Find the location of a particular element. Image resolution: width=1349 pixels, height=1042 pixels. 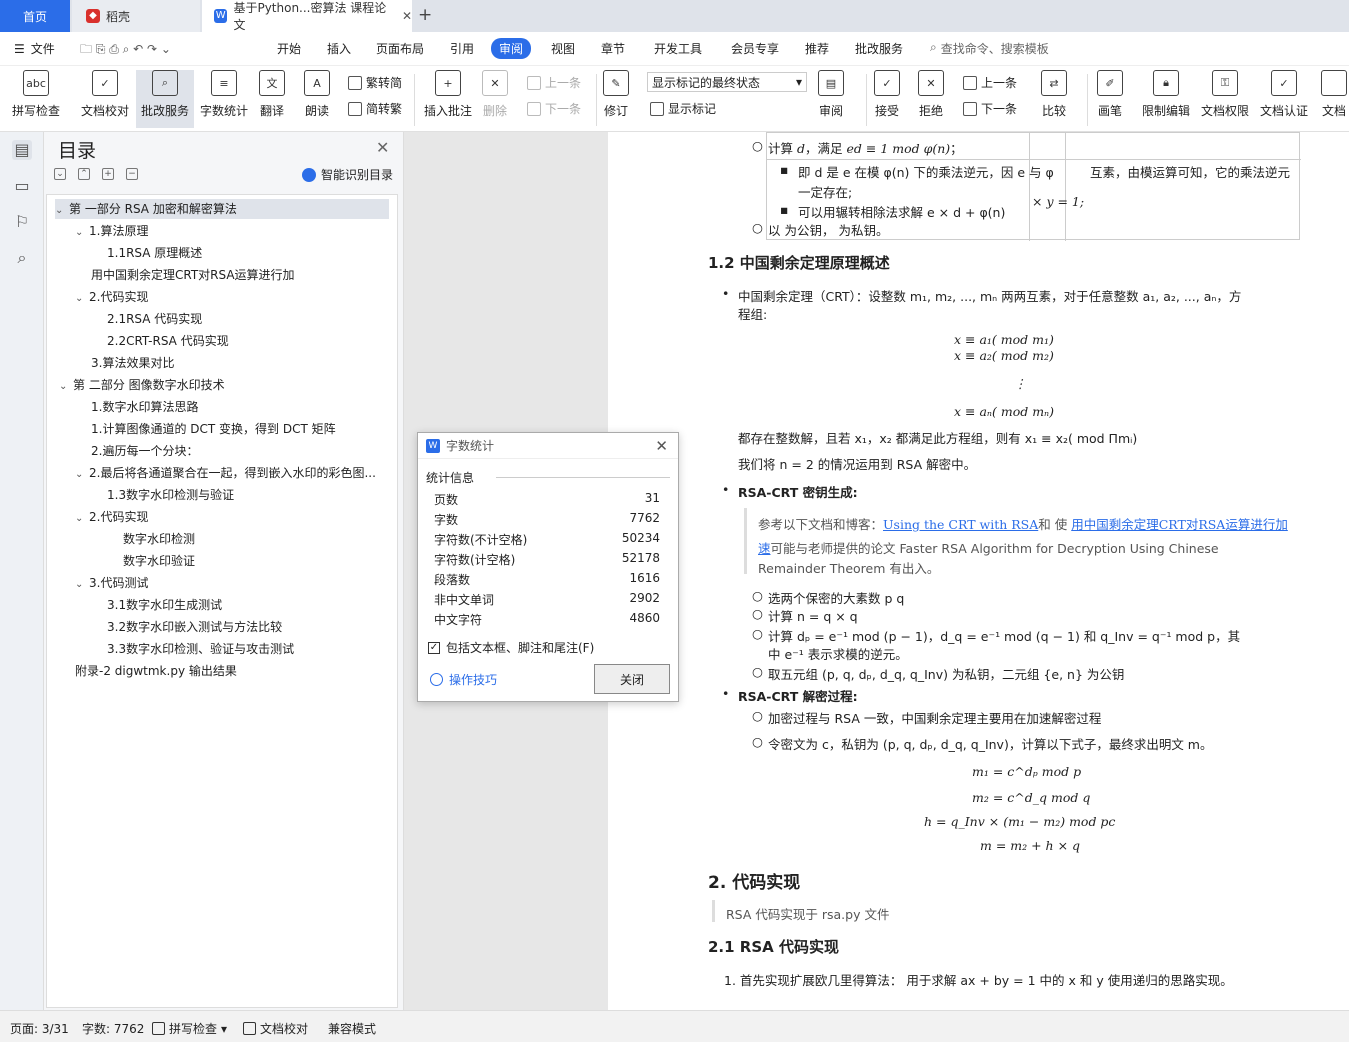

toc-item: ⌄ 第 一部分 RSA 加密和解密算法 is located at coordinates (222, 209).